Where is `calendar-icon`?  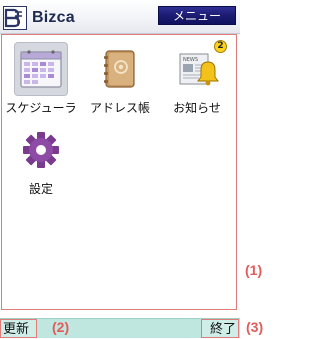 calendar-icon is located at coordinates (41, 69).